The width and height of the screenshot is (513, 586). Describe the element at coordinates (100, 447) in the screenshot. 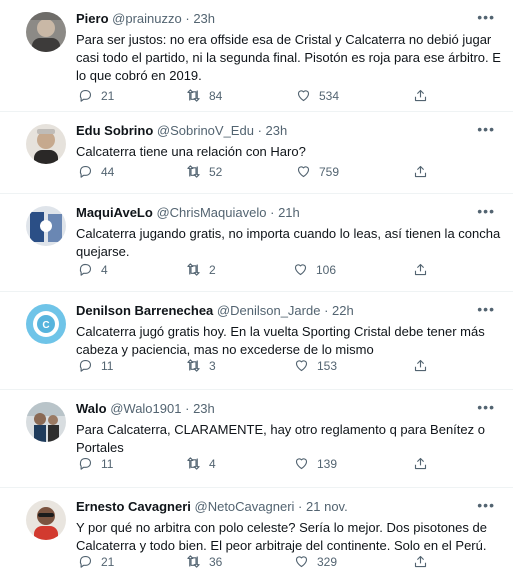

I see `tweet-text-line: Portales` at that location.